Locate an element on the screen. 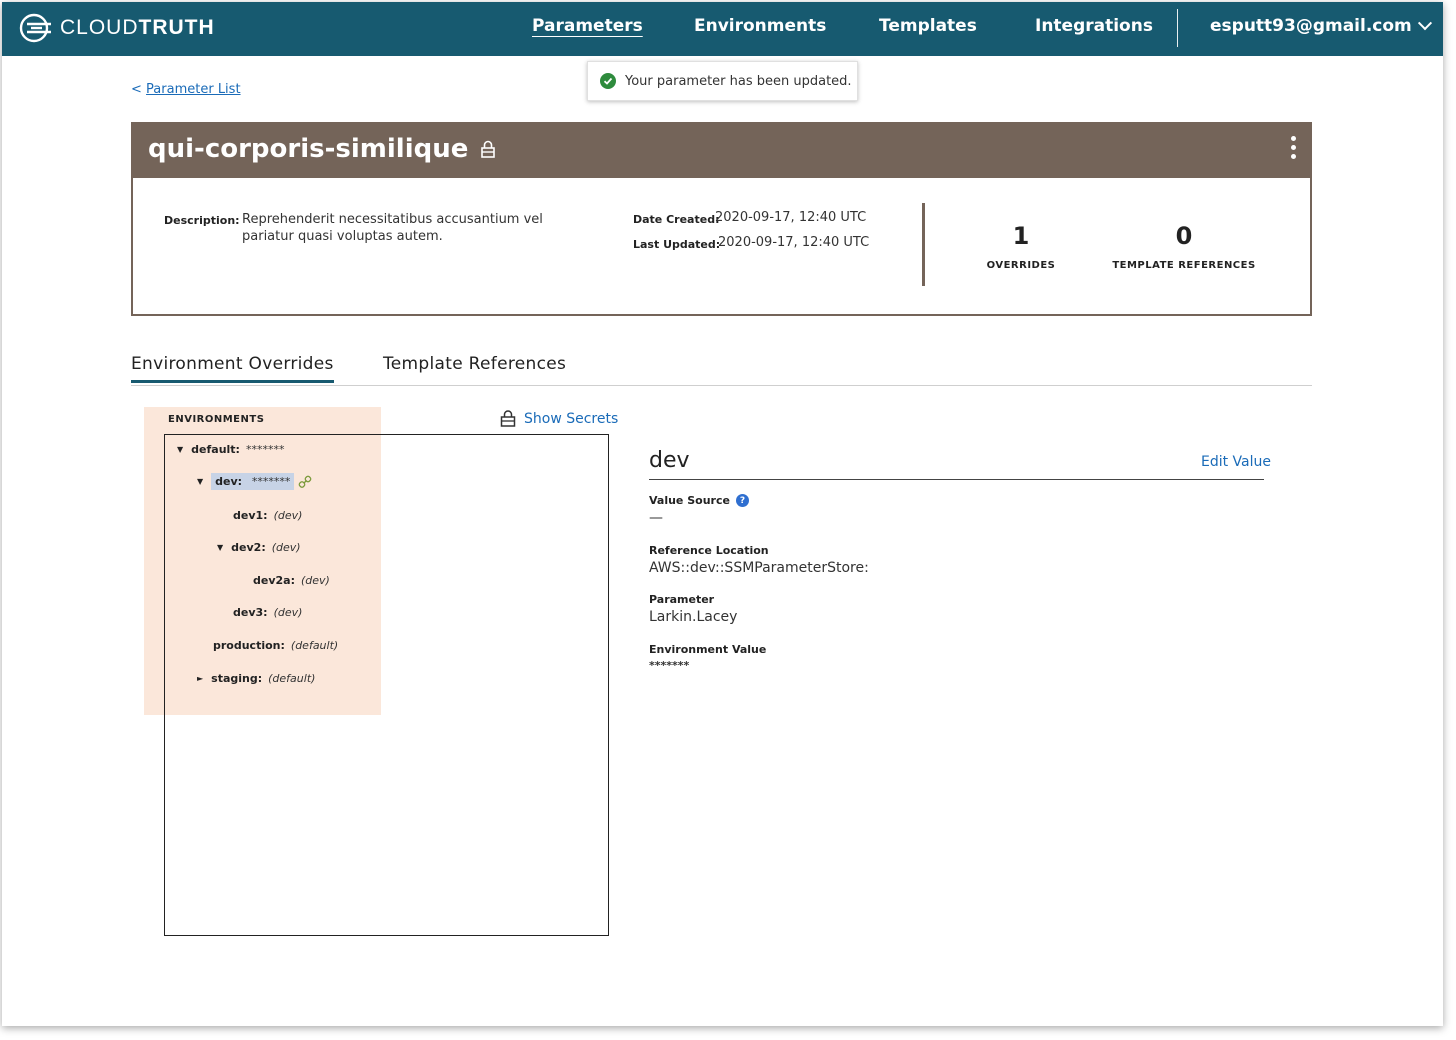 The width and height of the screenshot is (1456, 1040). env-name: dev3: is located at coordinates (250, 612).